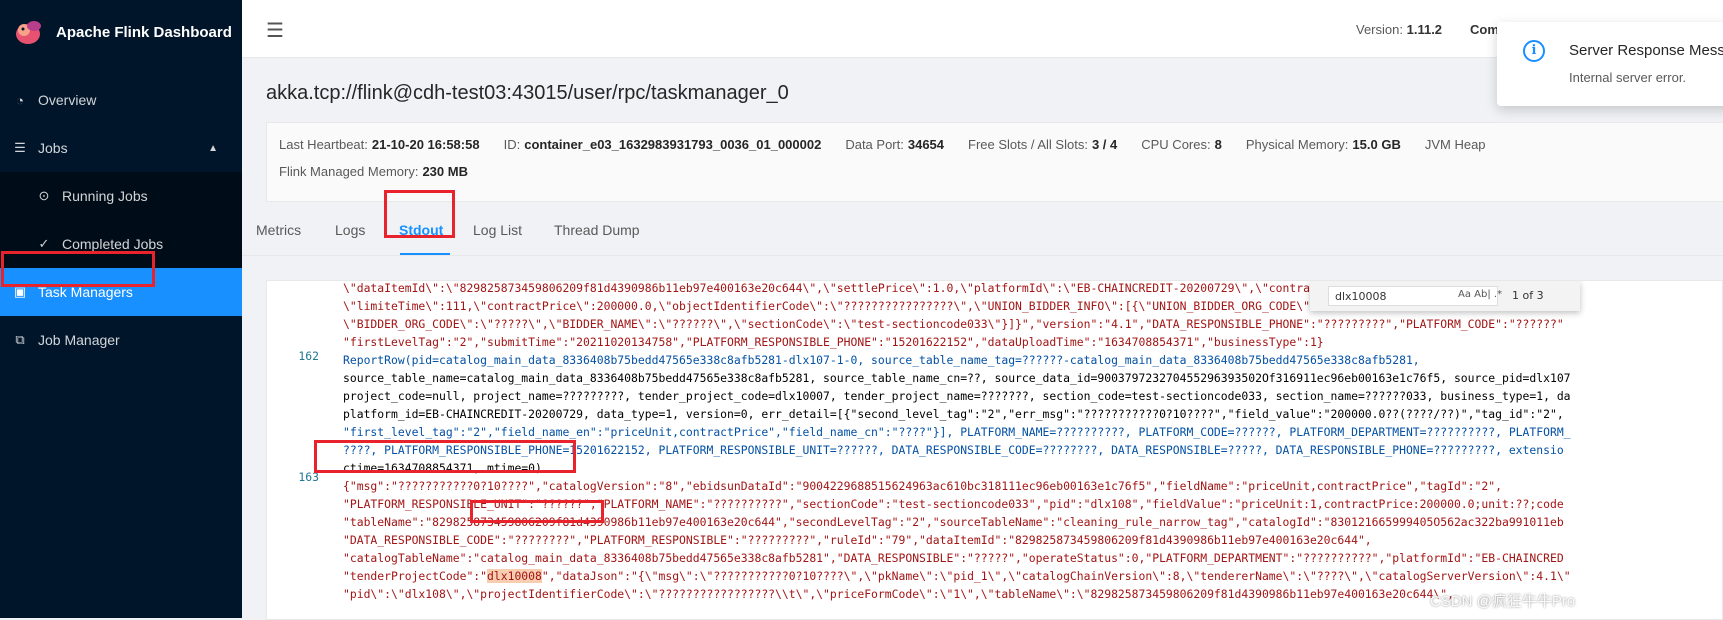  What do you see at coordinates (514, 576) in the screenshot?
I see `search-match-highlight: dlx10008` at bounding box center [514, 576].